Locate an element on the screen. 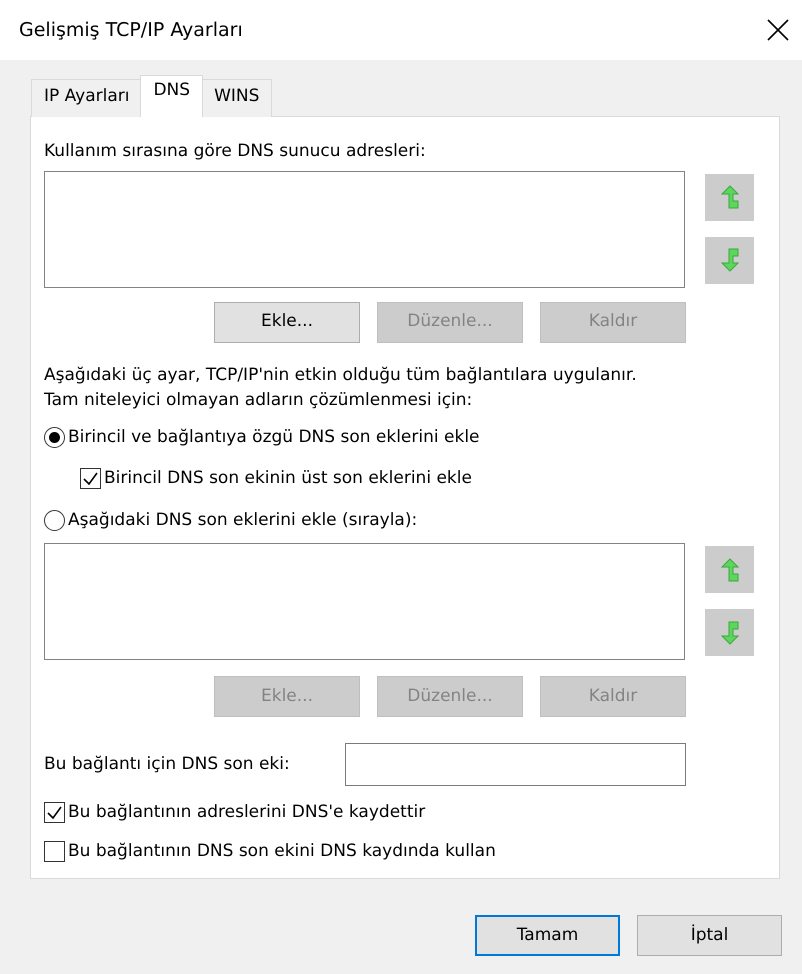  option-label: Birincil DNS son ekinin üst son eklerini ekle is located at coordinates (288, 479).